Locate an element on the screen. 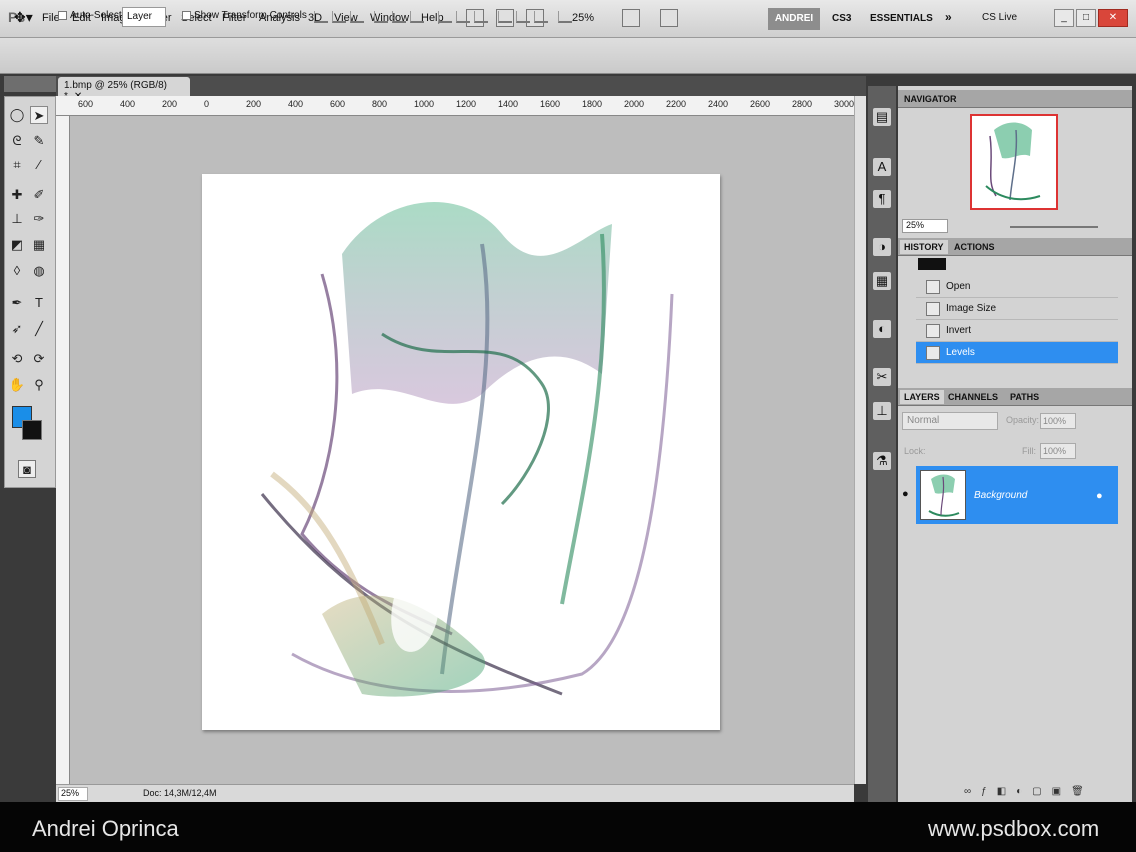 The image size is (1136, 852). align-center-icon is located at coordinates (399, 17).